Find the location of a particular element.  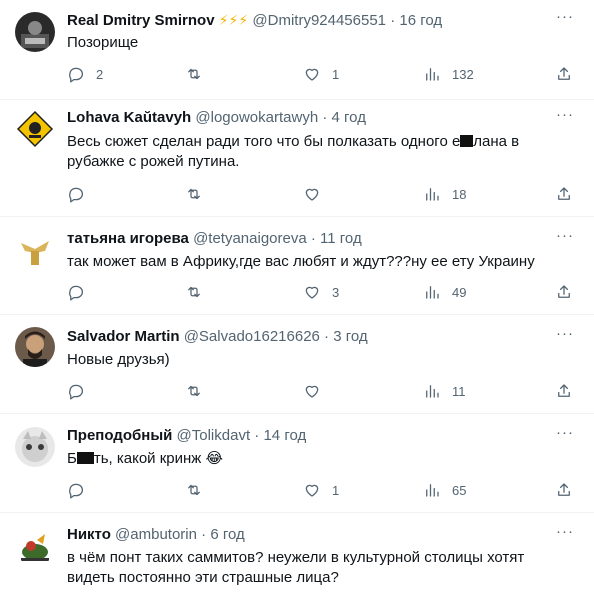

timestamp: 4 год is located at coordinates (349, 117).